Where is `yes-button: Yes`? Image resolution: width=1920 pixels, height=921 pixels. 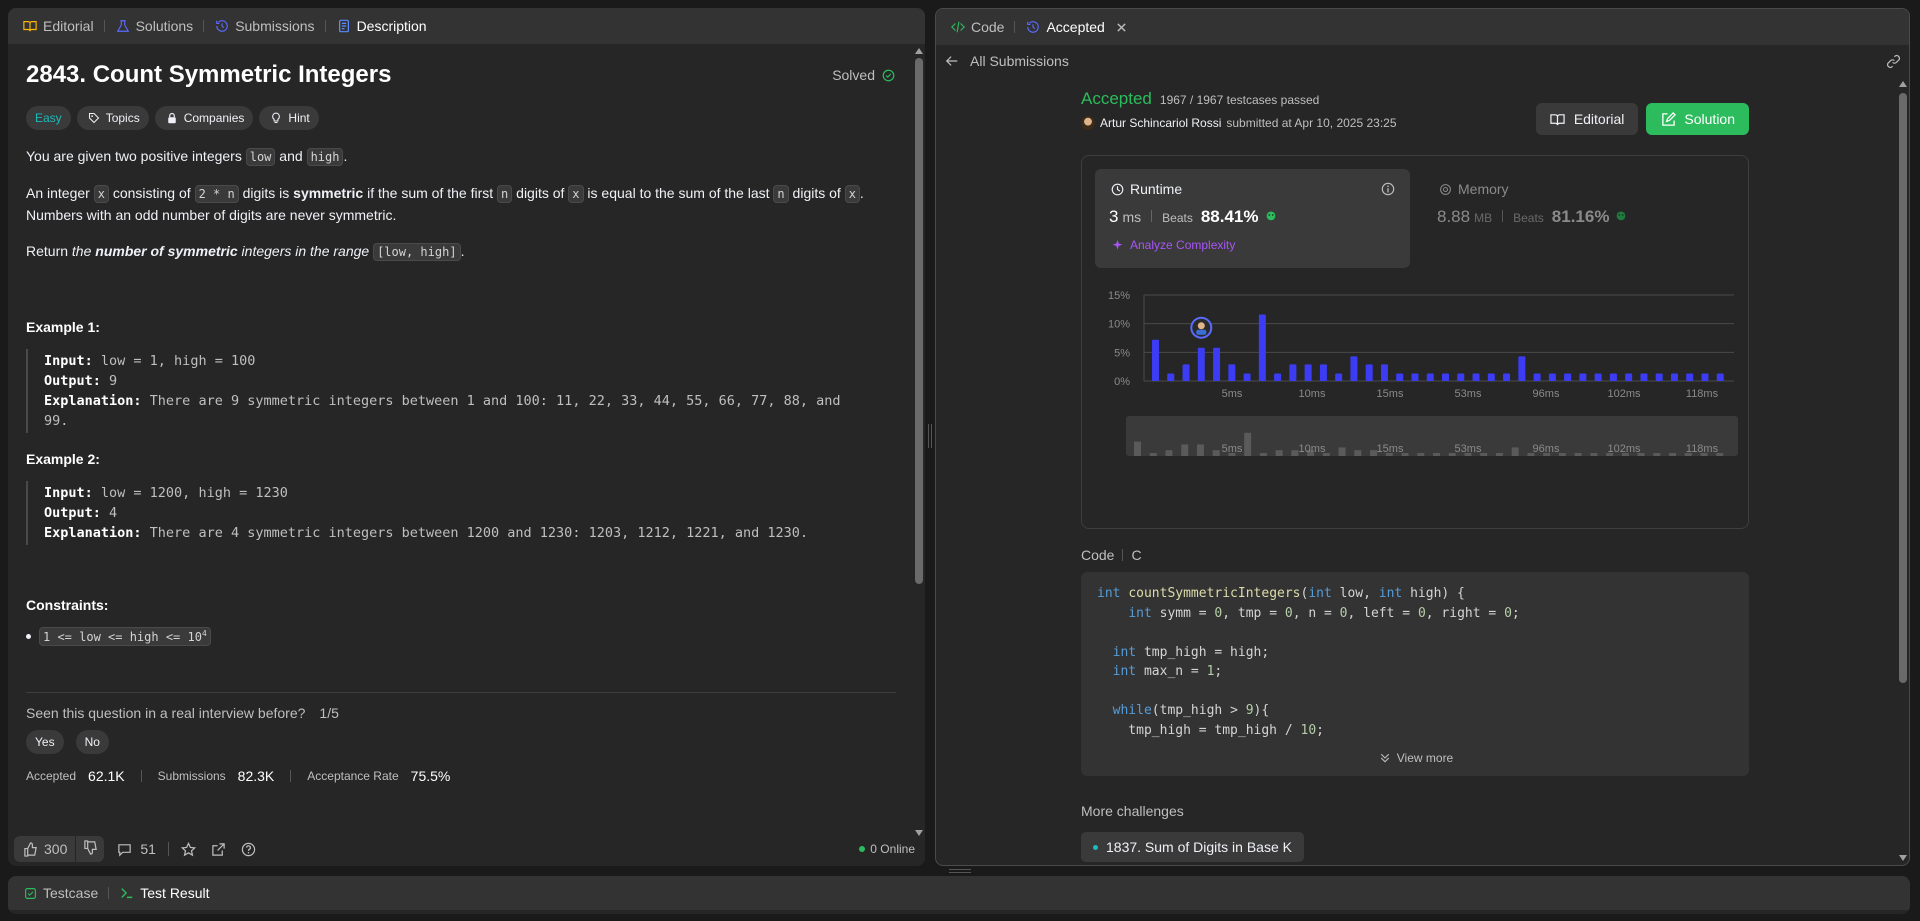 yes-button: Yes is located at coordinates (45, 742).